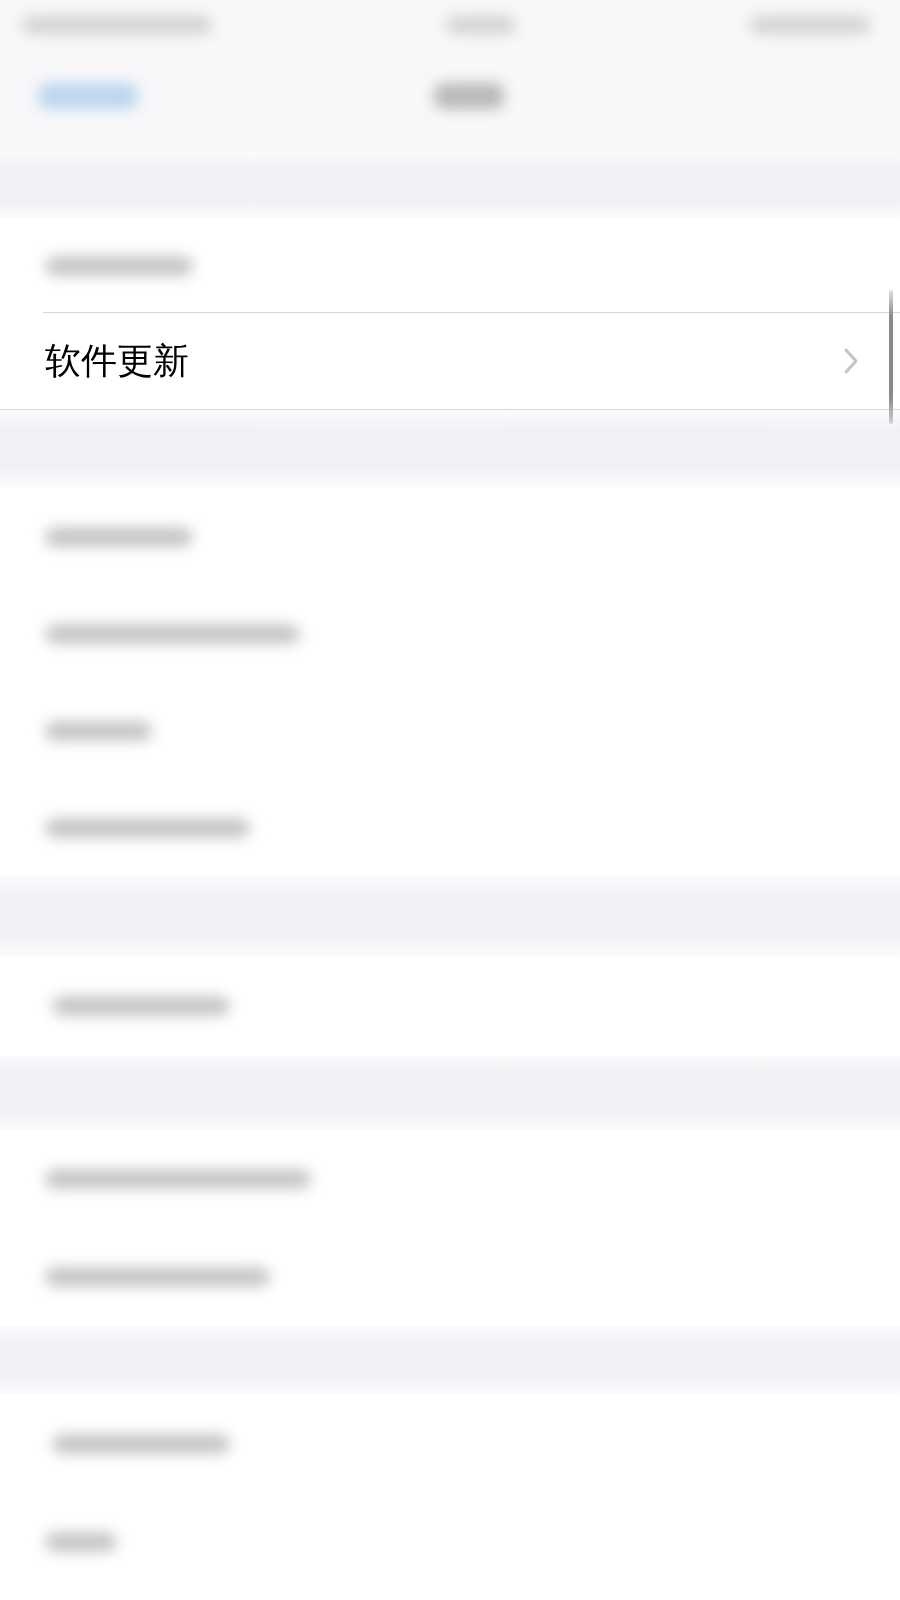 This screenshot has height=1600, width=900. What do you see at coordinates (851, 360) in the screenshot?
I see `chevron-right-icon` at bounding box center [851, 360].